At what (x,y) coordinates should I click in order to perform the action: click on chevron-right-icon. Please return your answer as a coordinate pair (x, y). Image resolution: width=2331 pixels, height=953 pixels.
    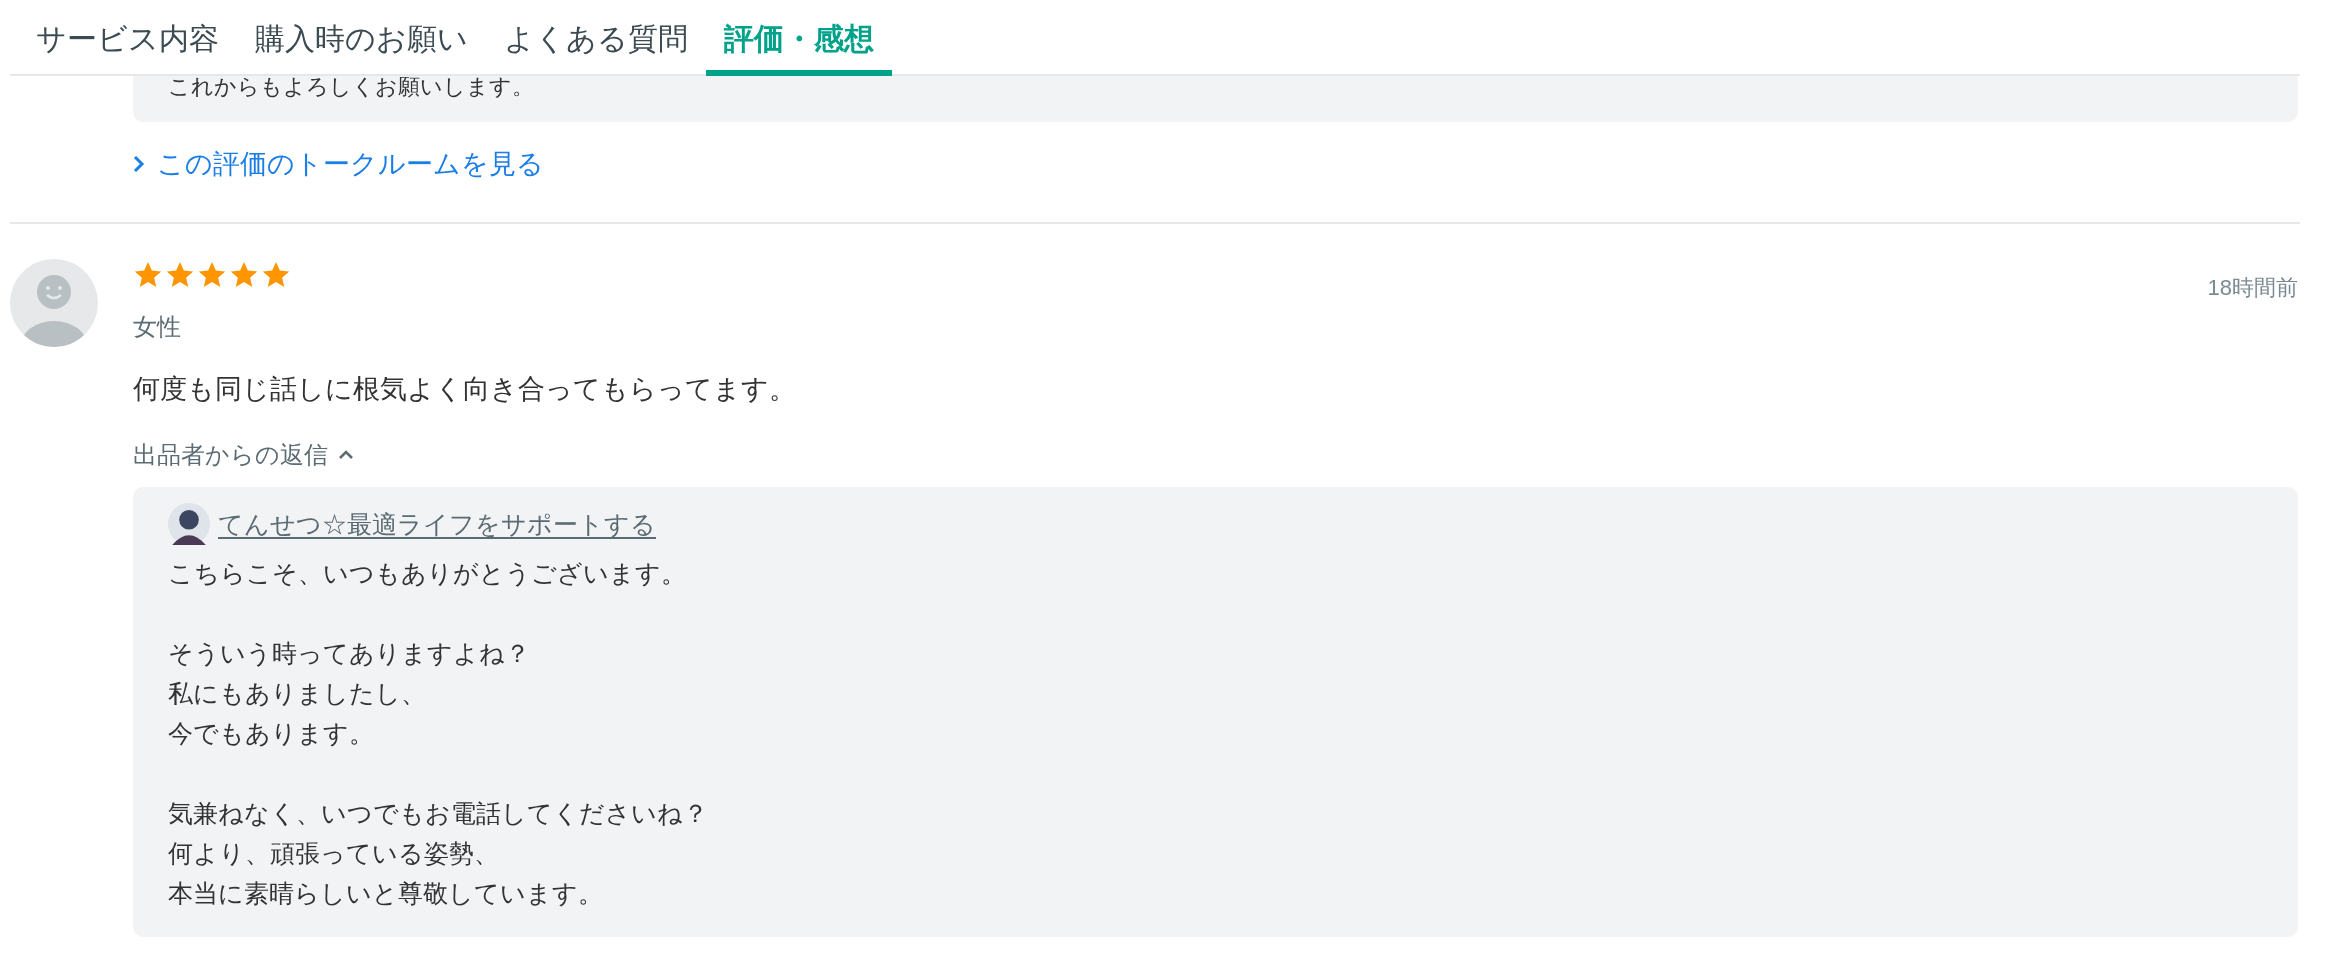
    Looking at the image, I should click on (139, 164).